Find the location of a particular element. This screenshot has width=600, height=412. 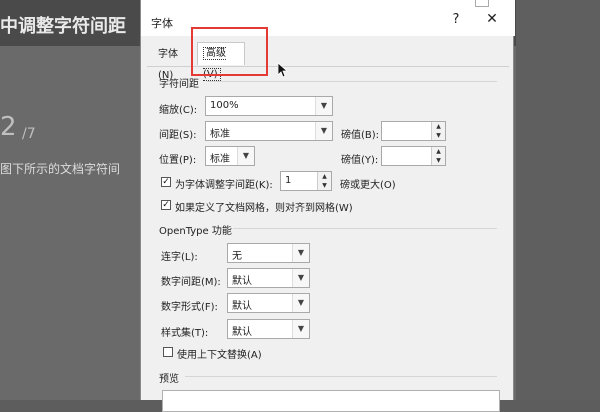

kerning-label: 为字体调整字间距(K): is located at coordinates (224, 185).